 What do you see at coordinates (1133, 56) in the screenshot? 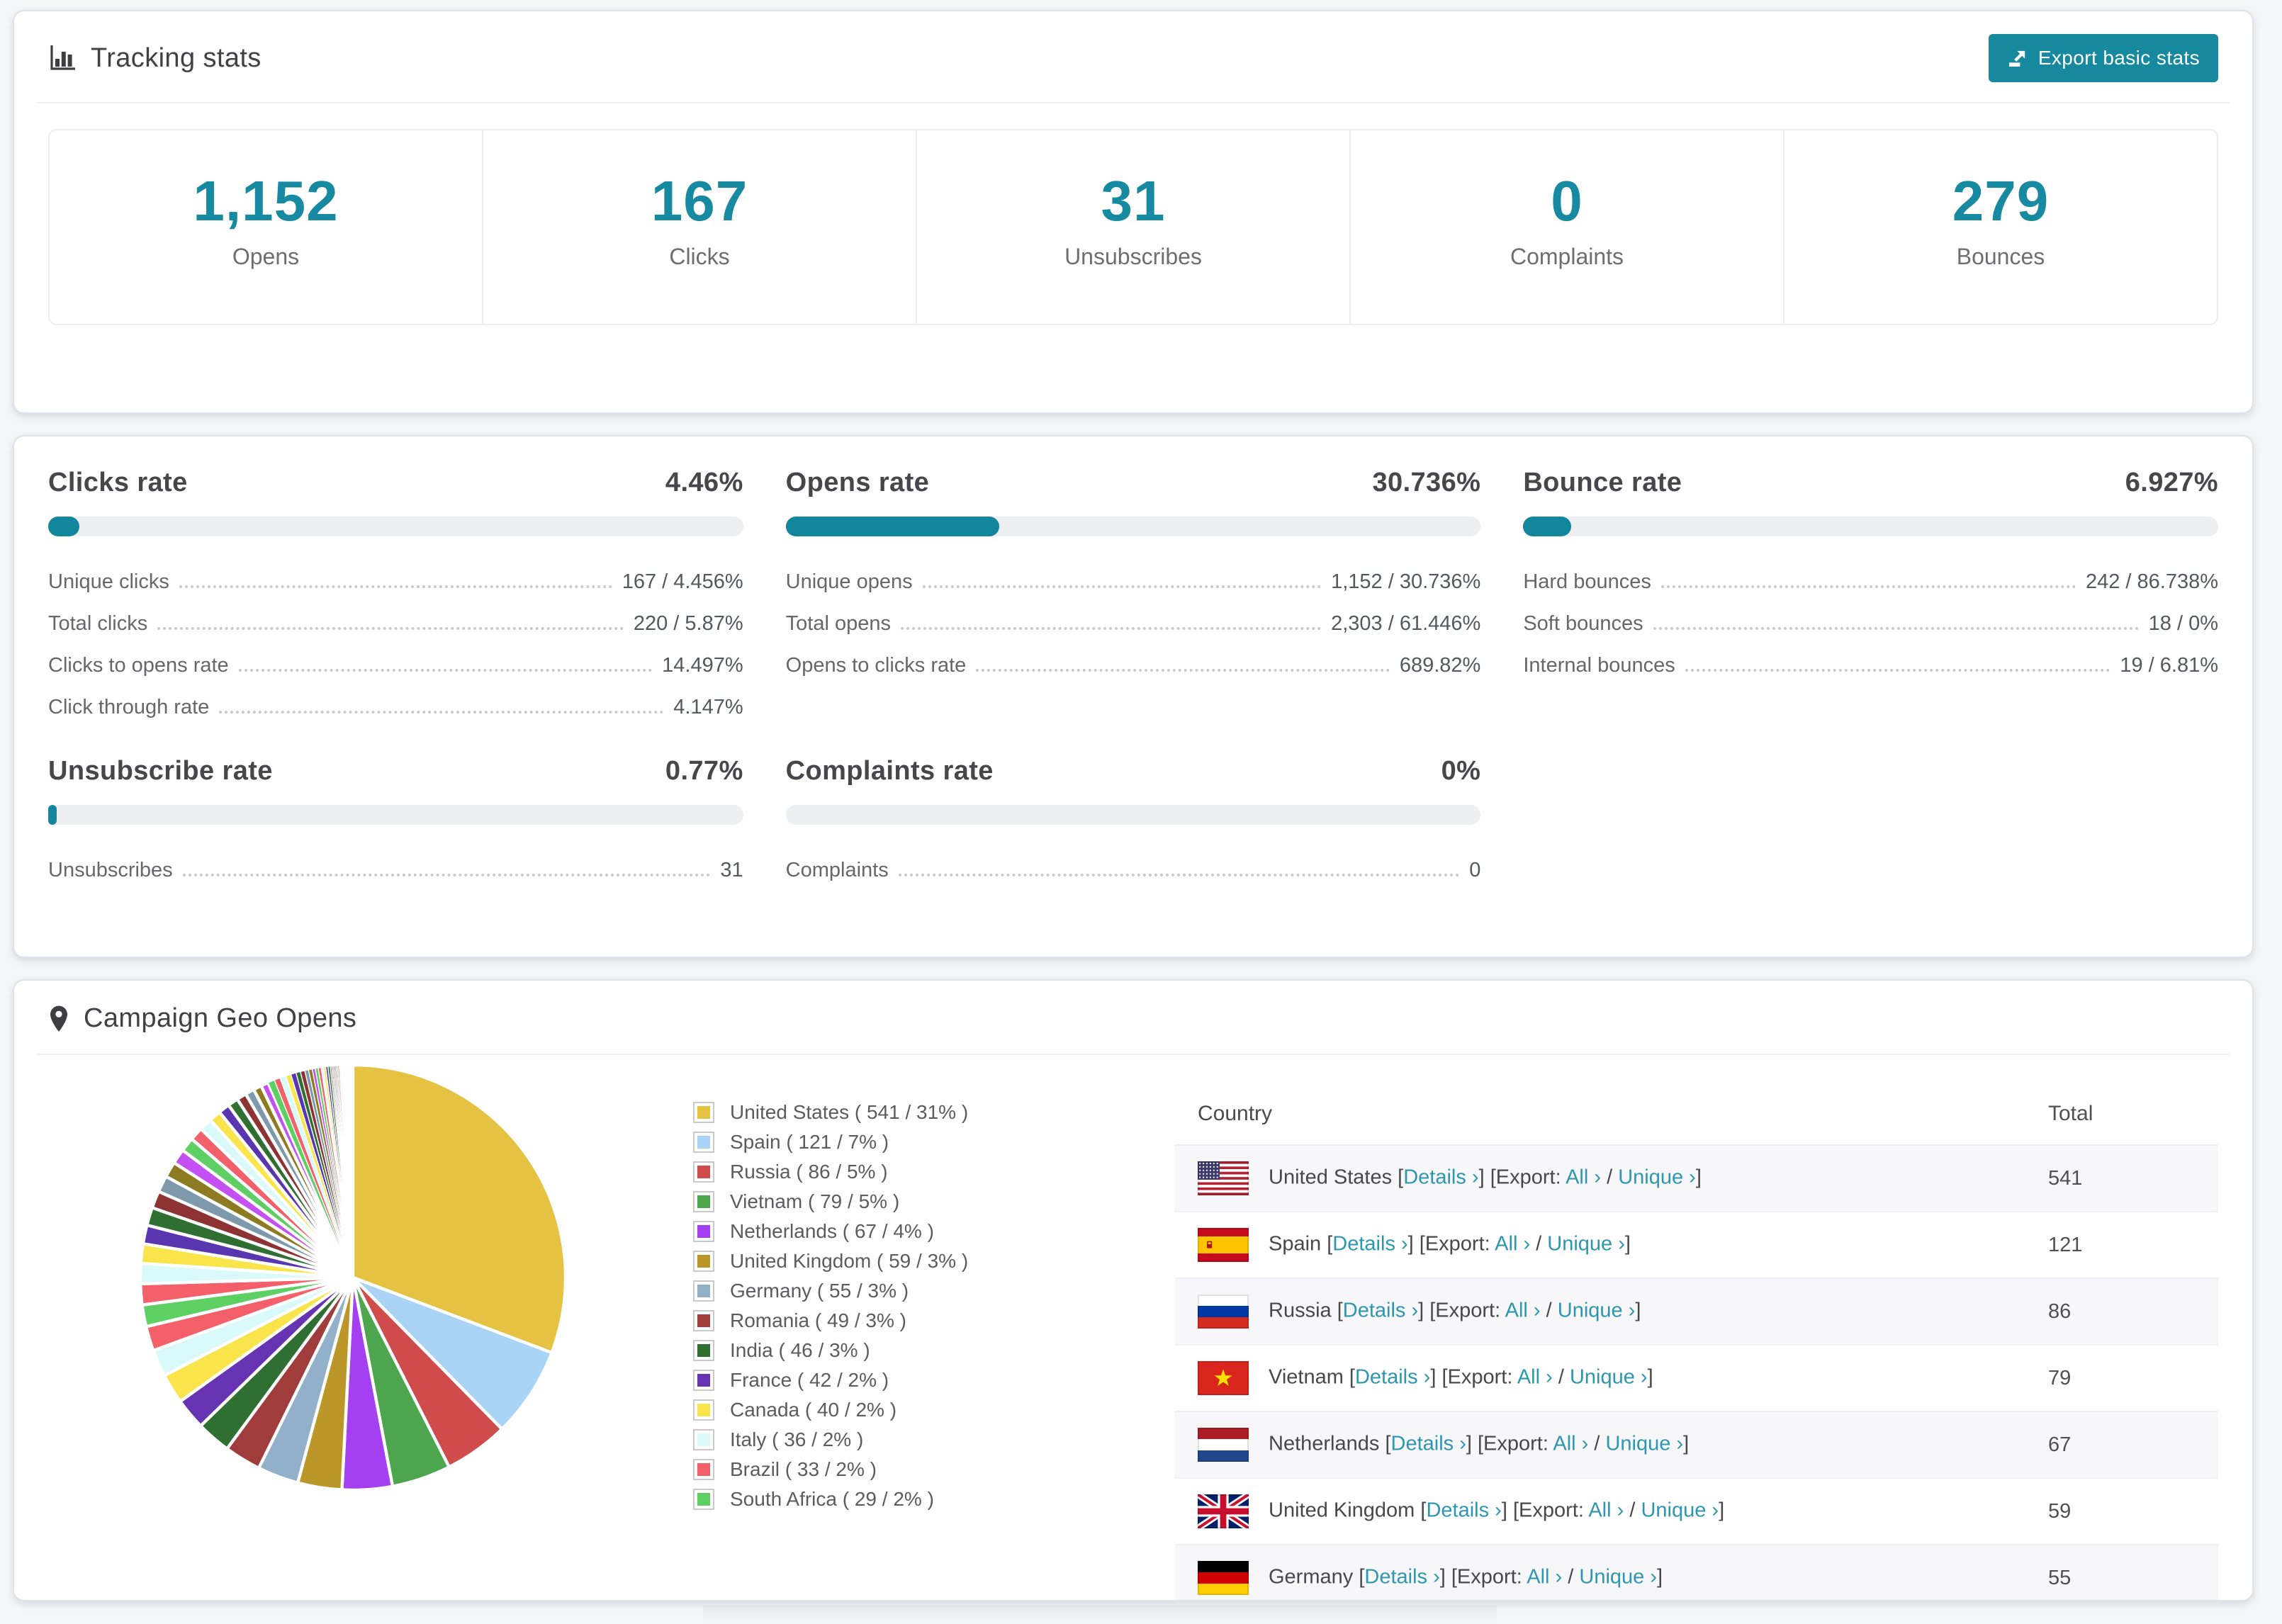
I see `tracking-stats-header: Tracking stats Export basic stats` at bounding box center [1133, 56].